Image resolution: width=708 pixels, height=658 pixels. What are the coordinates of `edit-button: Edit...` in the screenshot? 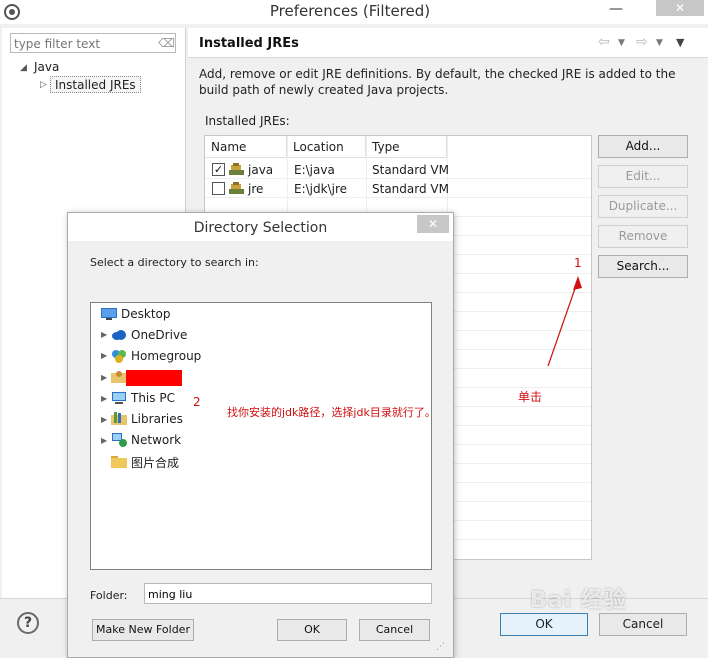 It's located at (643, 176).